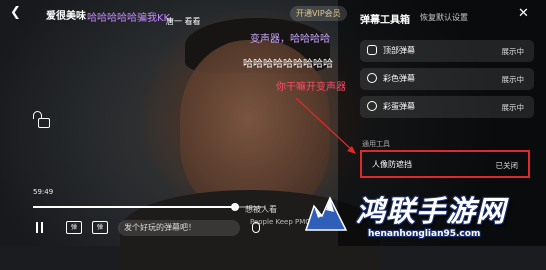  What do you see at coordinates (424, 234) in the screenshot?
I see `watermark-url: henanhonglian95.com` at bounding box center [424, 234].